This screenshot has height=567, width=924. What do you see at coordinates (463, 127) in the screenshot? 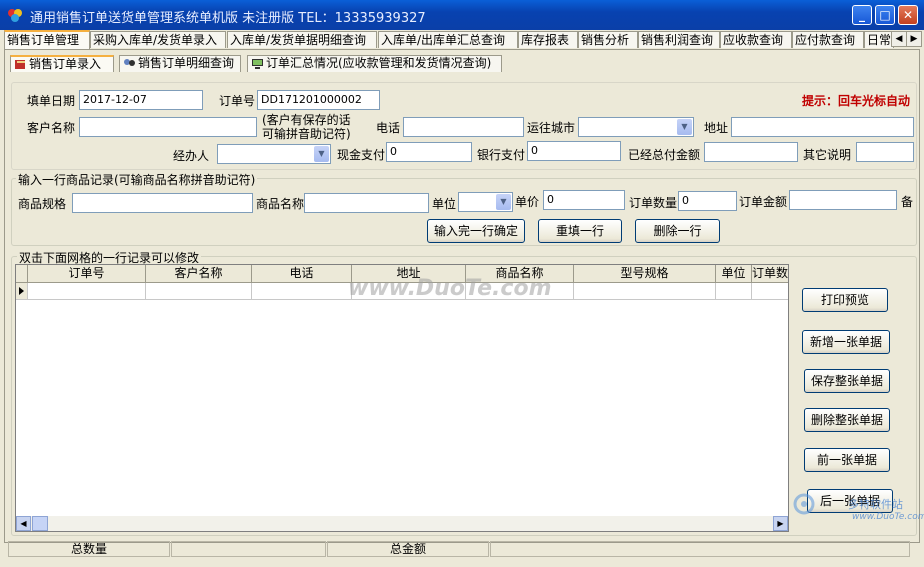
I see `phone-field` at bounding box center [463, 127].